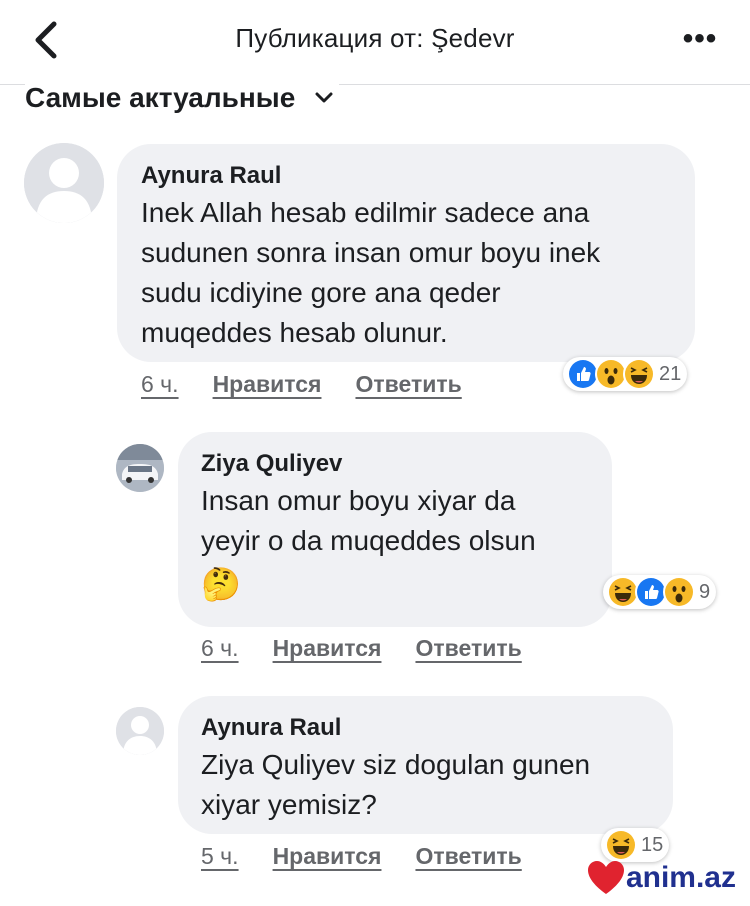 The height and width of the screenshot is (906, 750). I want to click on reactions-summary: 9, so click(660, 592).